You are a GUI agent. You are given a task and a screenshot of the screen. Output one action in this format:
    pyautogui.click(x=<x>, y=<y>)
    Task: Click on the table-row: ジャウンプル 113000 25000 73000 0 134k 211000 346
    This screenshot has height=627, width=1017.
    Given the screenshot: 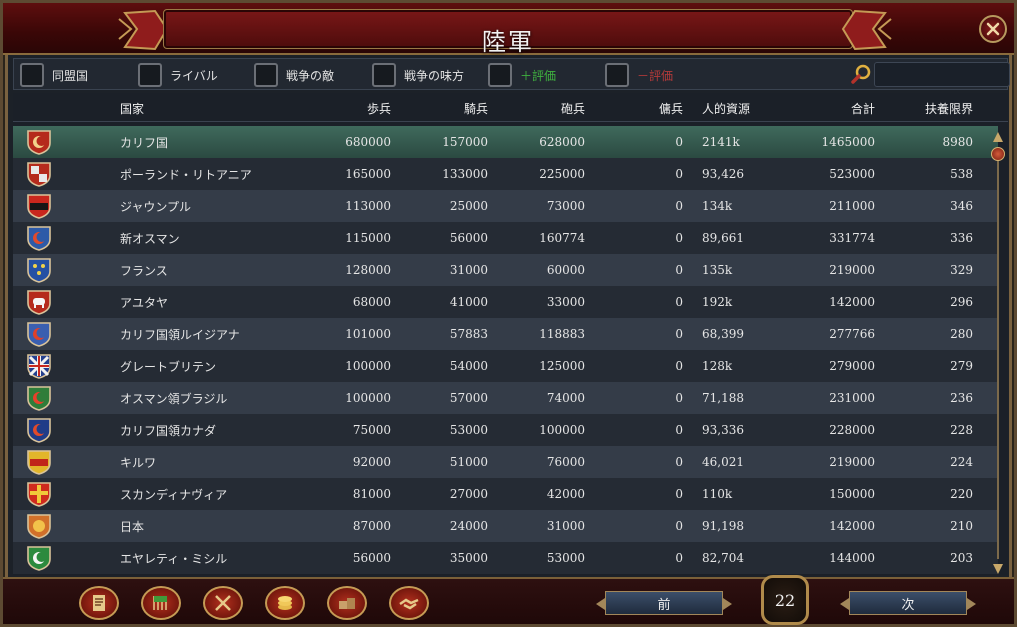 What is the action you would take?
    pyautogui.click(x=505, y=206)
    